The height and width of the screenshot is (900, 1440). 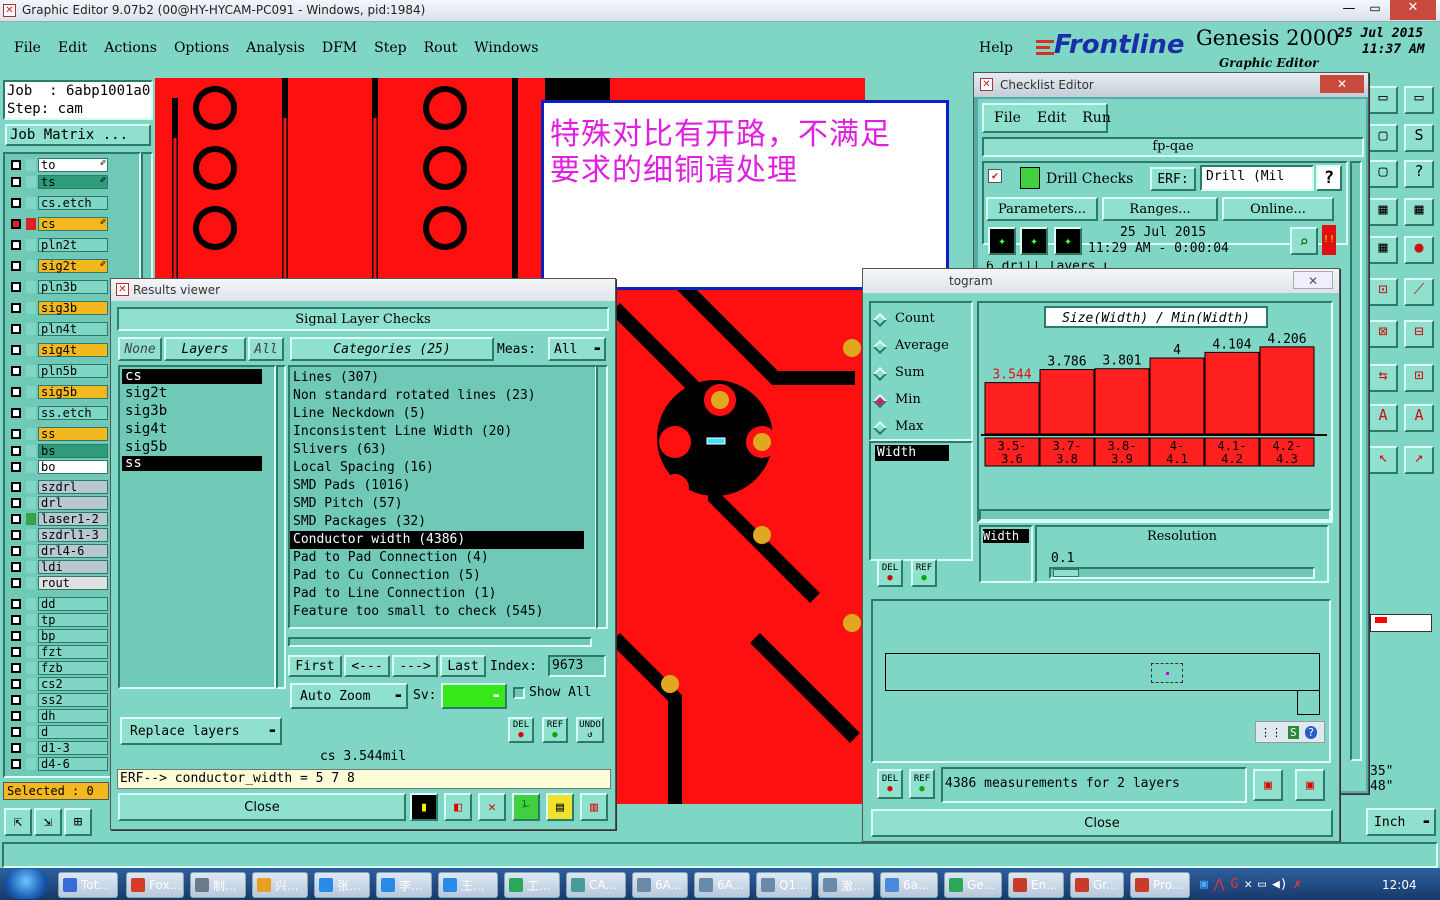 What do you see at coordinates (262, 807) in the screenshot?
I see `results-close-button: Close` at bounding box center [262, 807].